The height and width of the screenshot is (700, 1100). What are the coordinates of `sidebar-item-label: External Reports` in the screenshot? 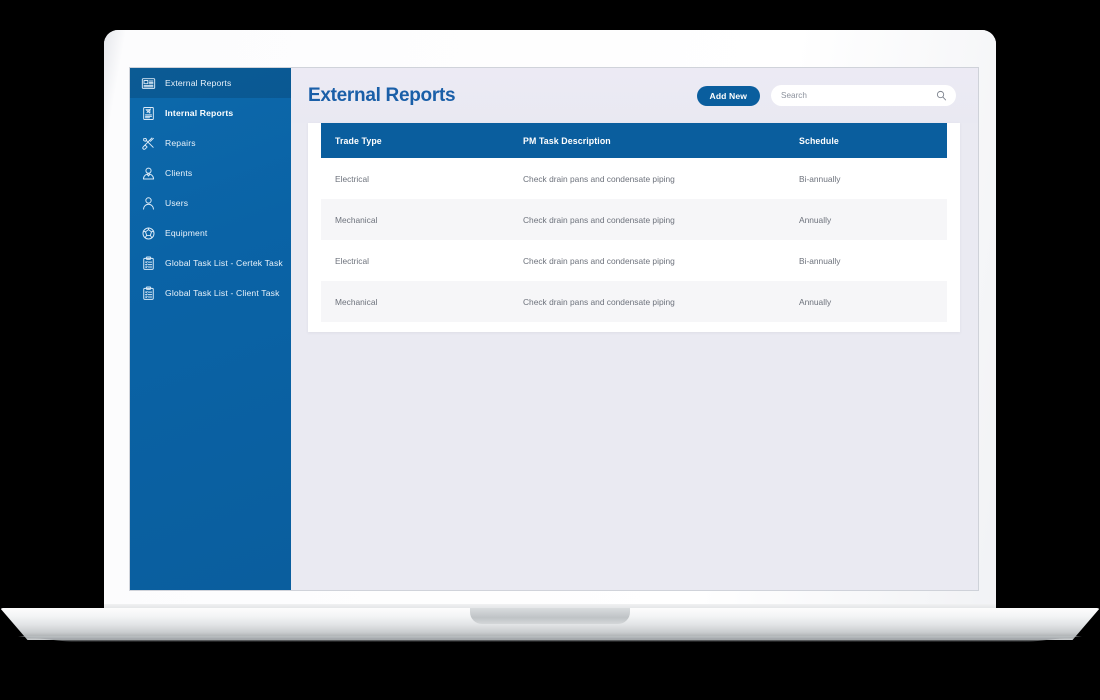 It's located at (198, 82).